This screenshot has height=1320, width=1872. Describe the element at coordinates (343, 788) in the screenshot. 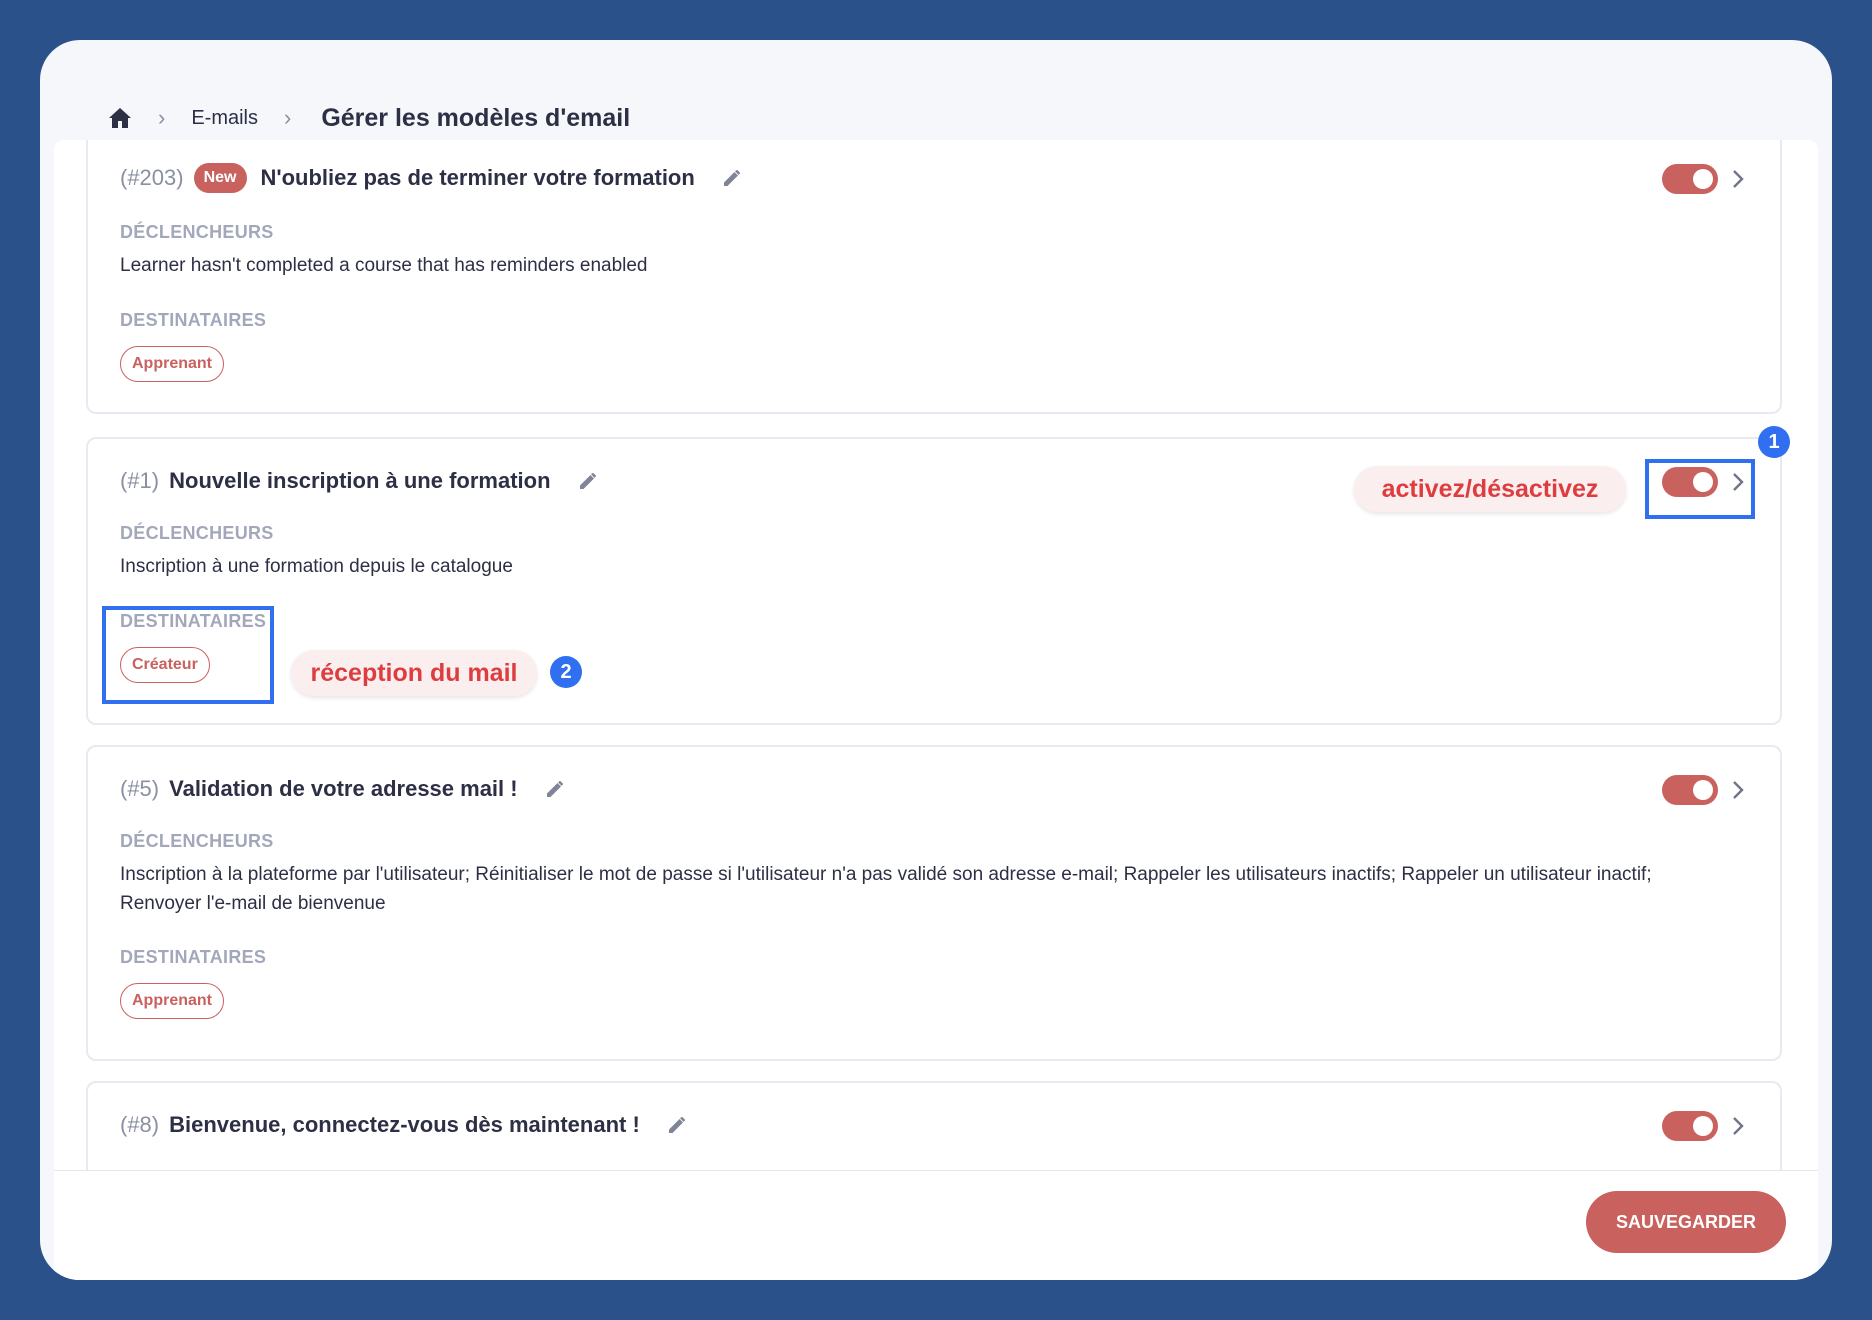

I see `template-title: Validation de votre adresse mail !` at that location.